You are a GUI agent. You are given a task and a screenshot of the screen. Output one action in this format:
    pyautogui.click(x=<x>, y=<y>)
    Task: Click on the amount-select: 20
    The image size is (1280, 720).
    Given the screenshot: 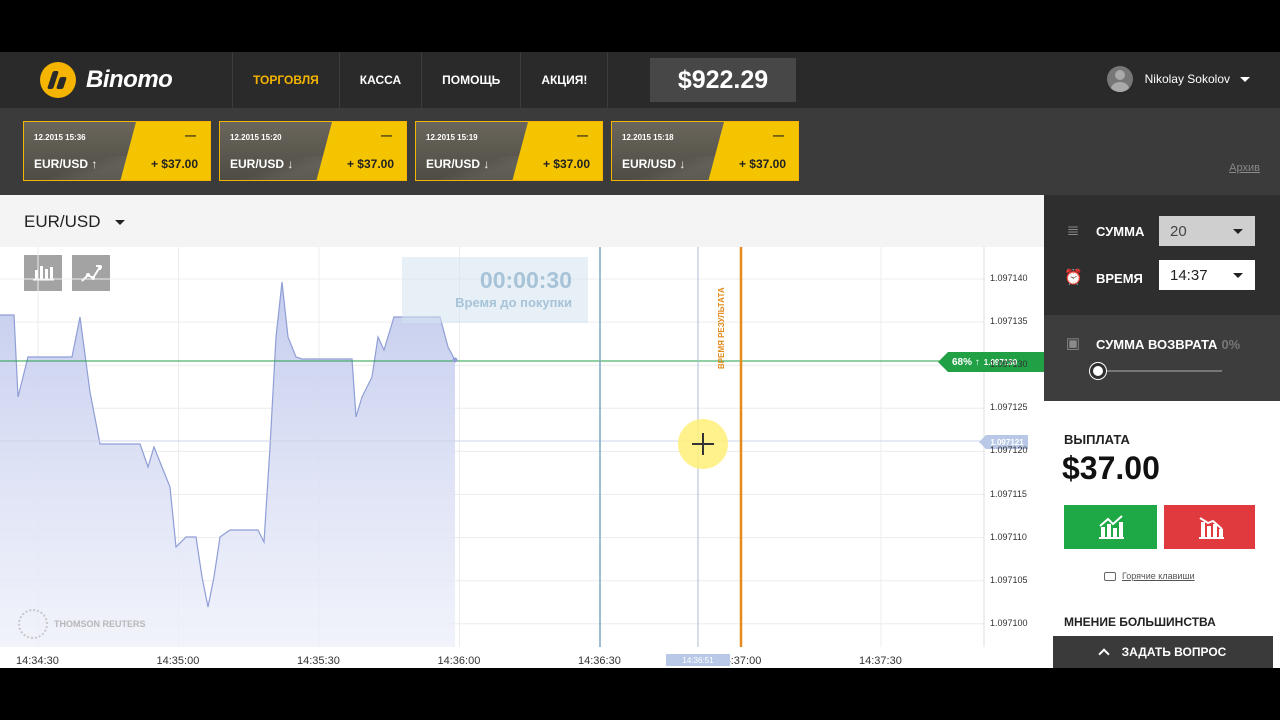 What is the action you would take?
    pyautogui.click(x=1207, y=231)
    